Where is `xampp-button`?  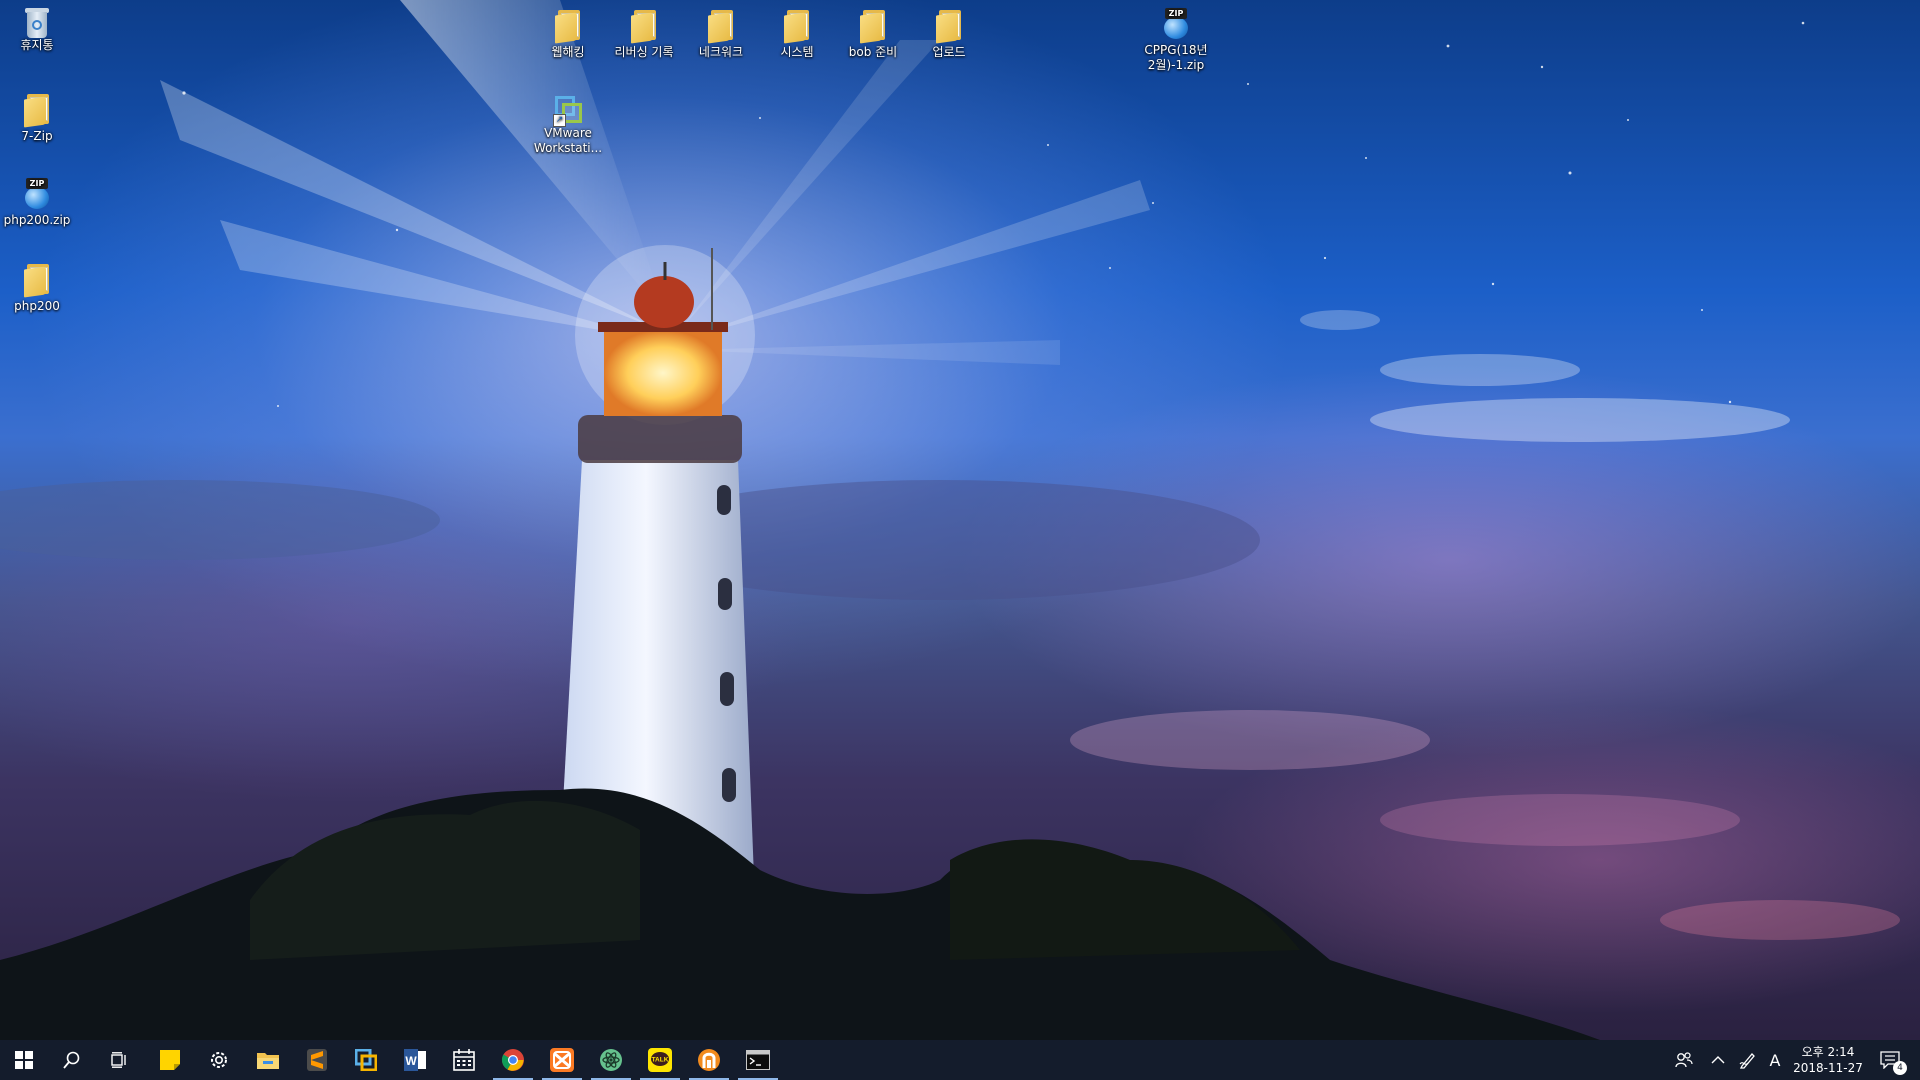
xampp-button is located at coordinates (562, 1060).